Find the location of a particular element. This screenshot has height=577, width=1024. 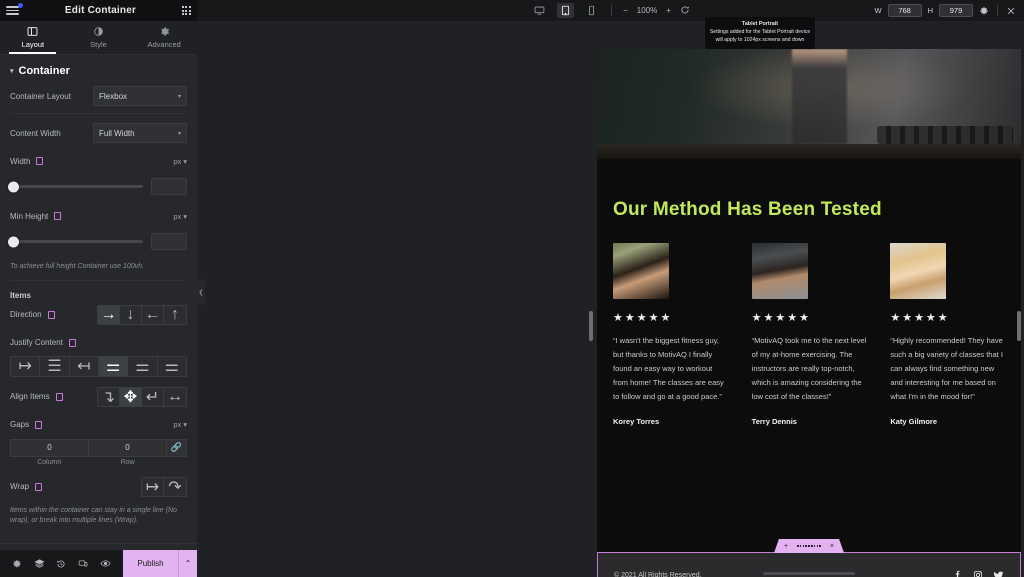

history-revisions-icon is located at coordinates (61, 564).